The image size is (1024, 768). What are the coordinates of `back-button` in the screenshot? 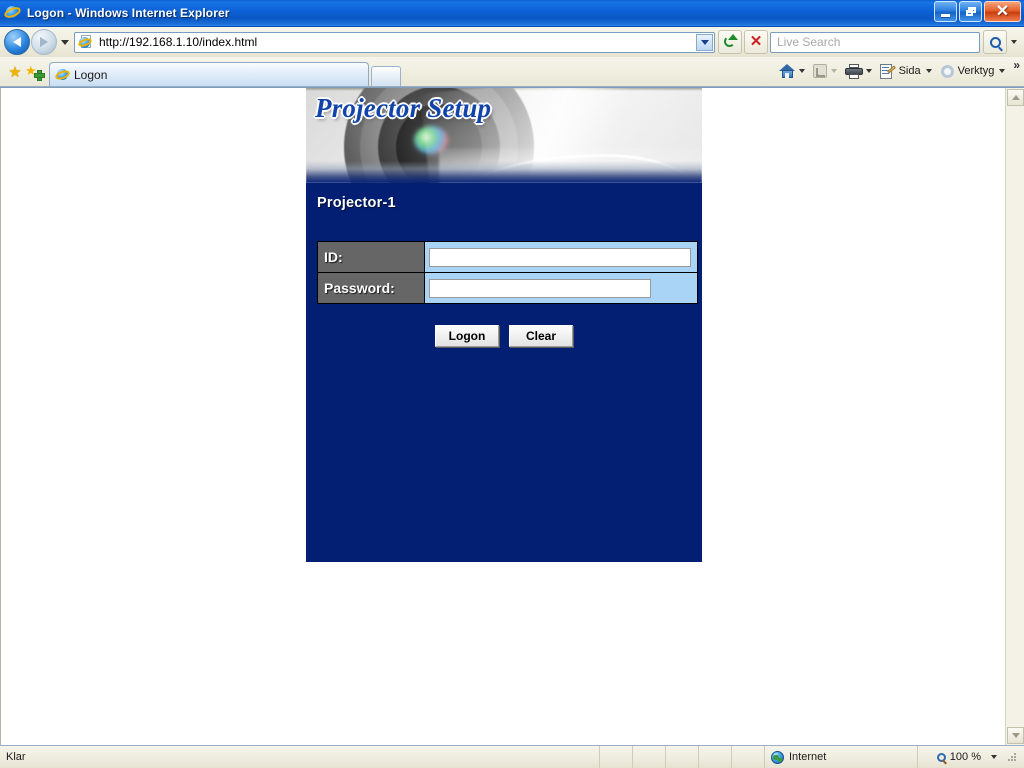 It's located at (17, 42).